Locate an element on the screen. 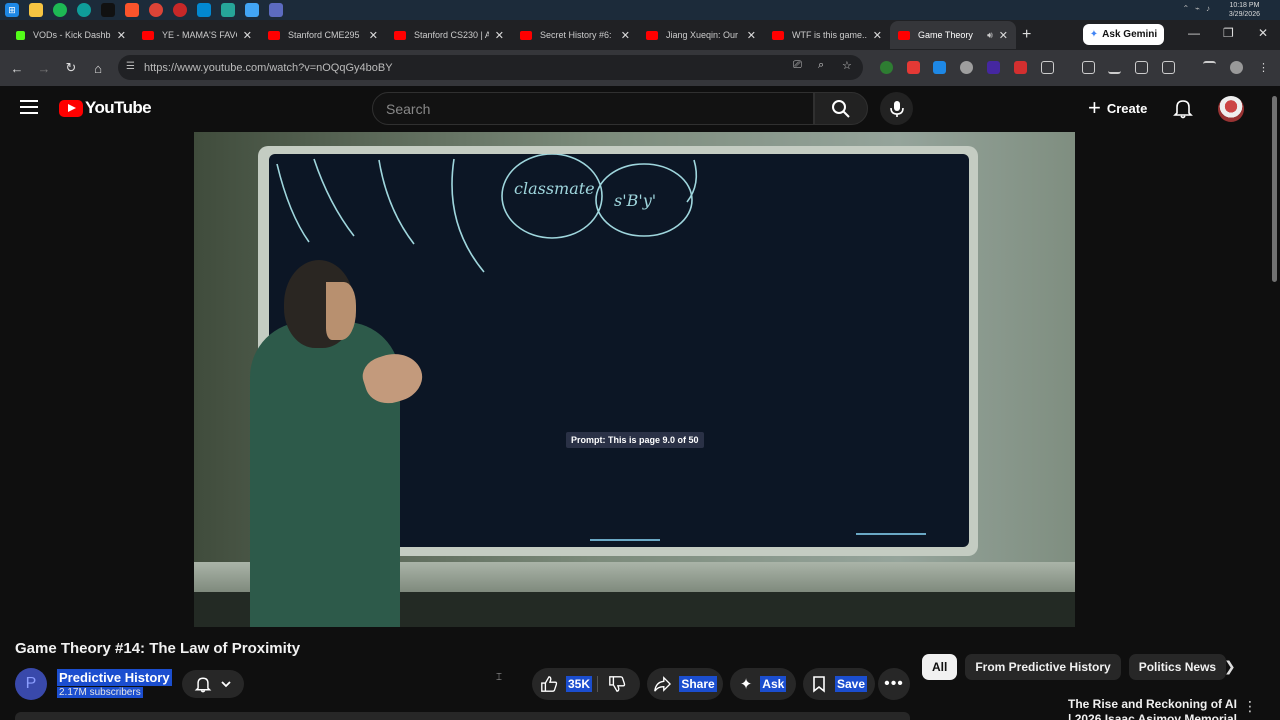  chip-all: All is located at coordinates (940, 667).